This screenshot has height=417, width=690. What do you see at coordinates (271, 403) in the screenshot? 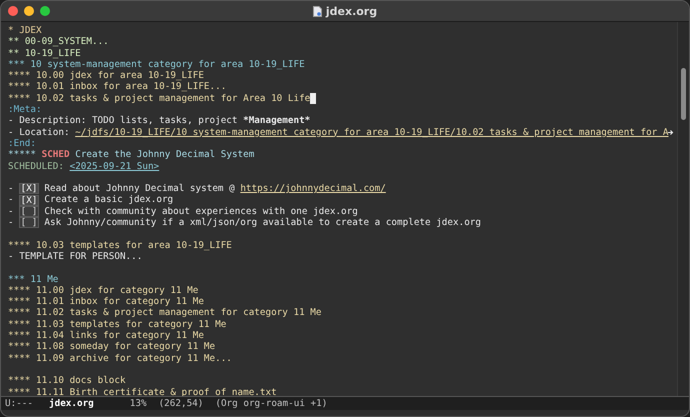
I see `major-mode: (Org org-roam-ui +1)` at bounding box center [271, 403].